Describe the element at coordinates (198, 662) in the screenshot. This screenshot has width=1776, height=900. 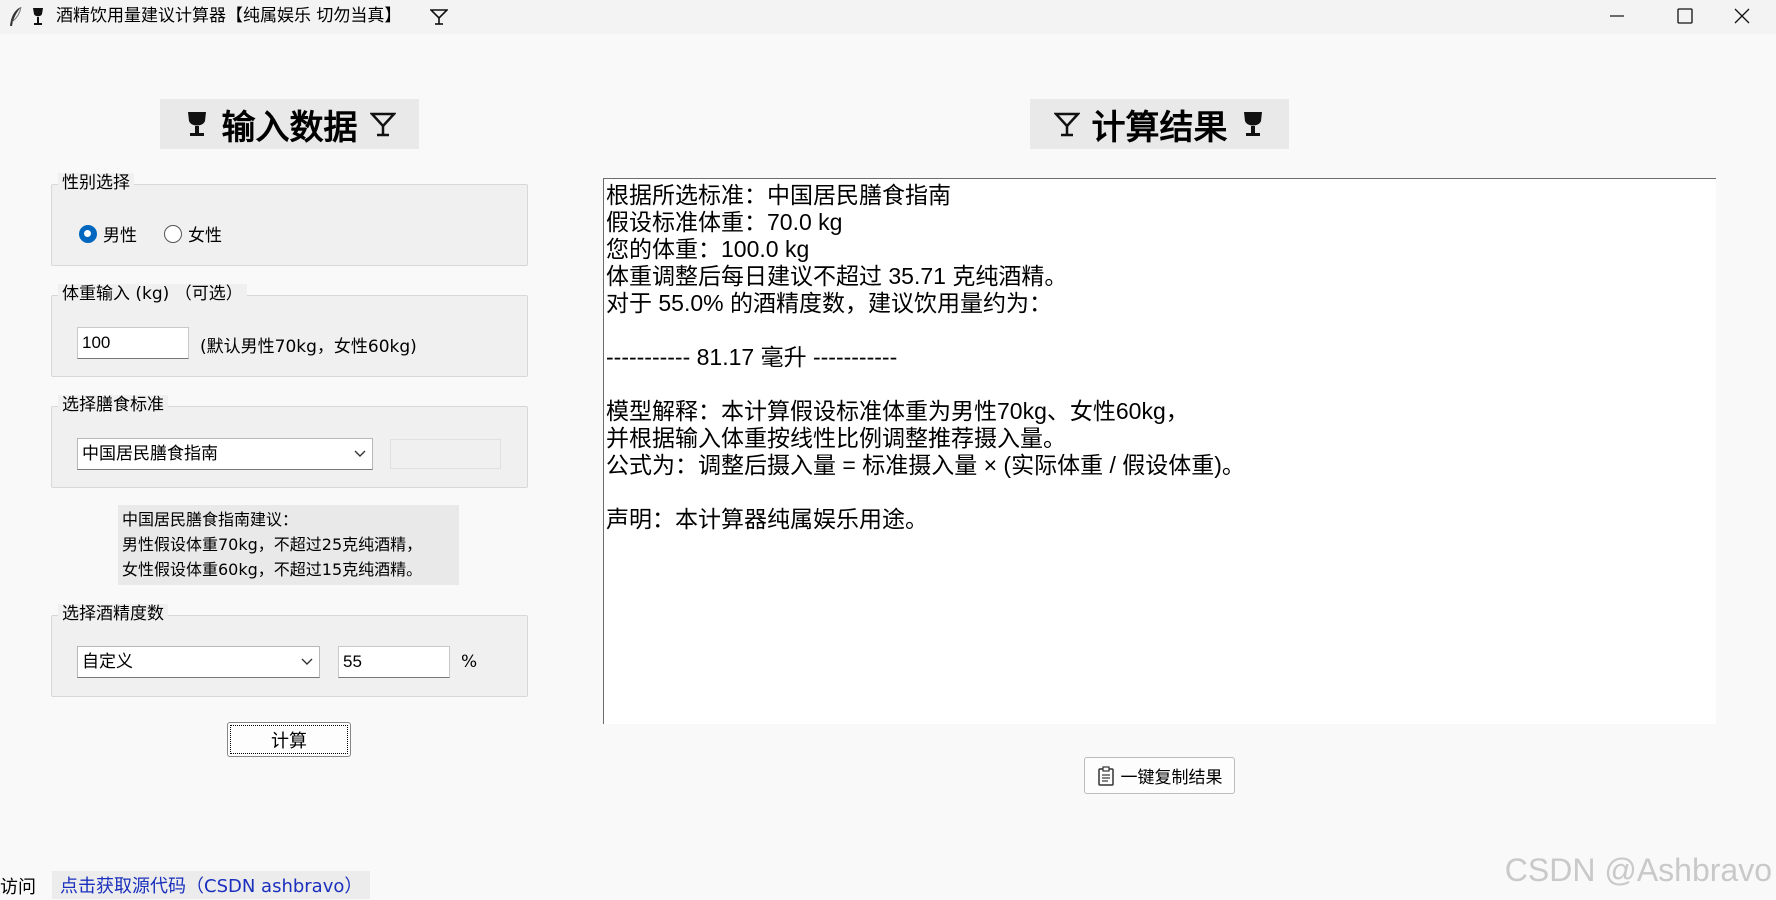
I see `abv-select: 自定义` at that location.